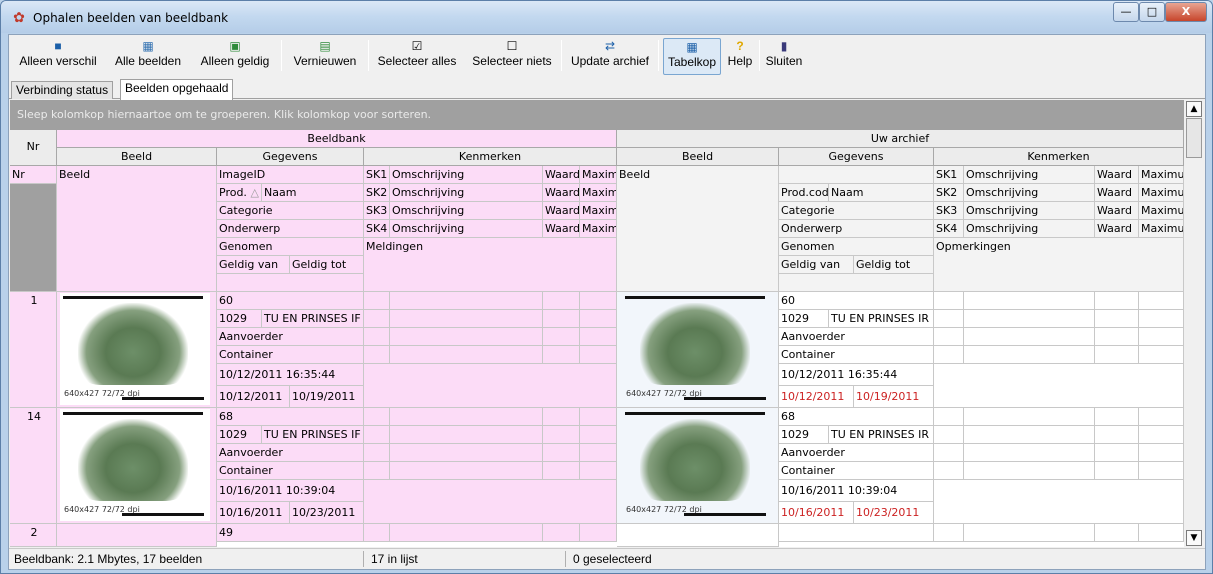 This screenshot has height=574, width=1213. I want to click on field-header-nr: Nr, so click(33, 175).